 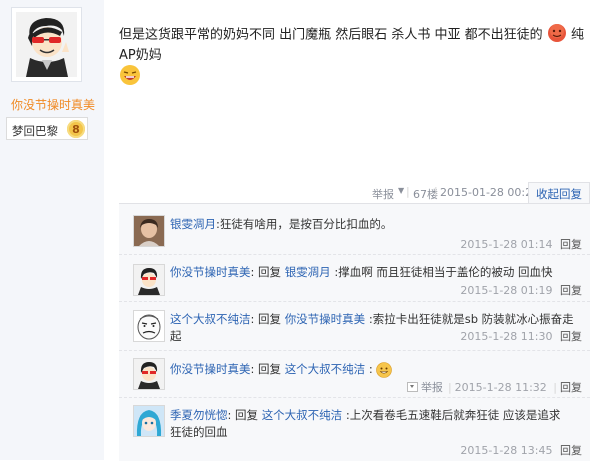 I want to click on grin-emoji-icon, so click(x=384, y=369).